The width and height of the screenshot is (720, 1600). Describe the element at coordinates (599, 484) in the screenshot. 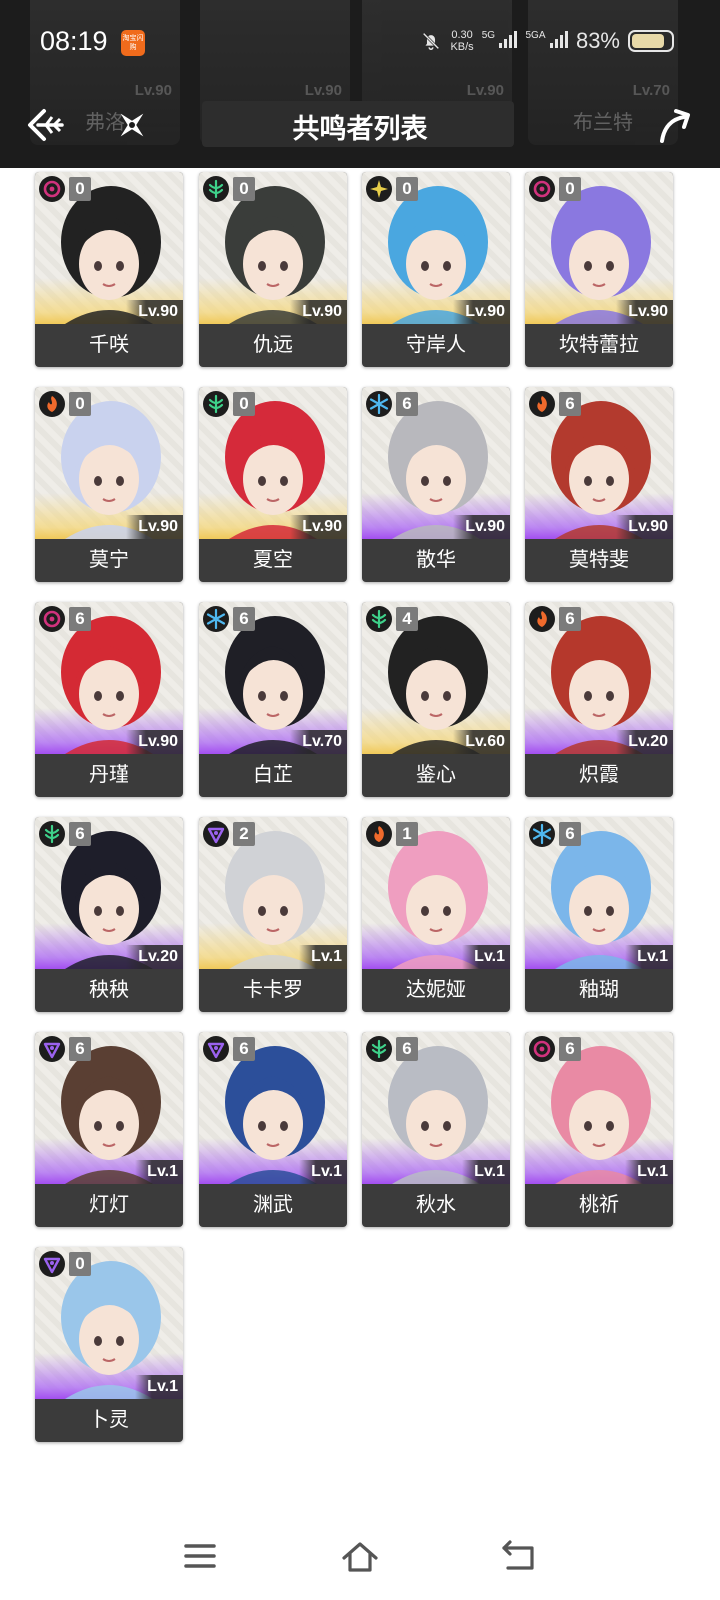

I see `resonator-card: 6 Lv.90 莫特斐` at that location.